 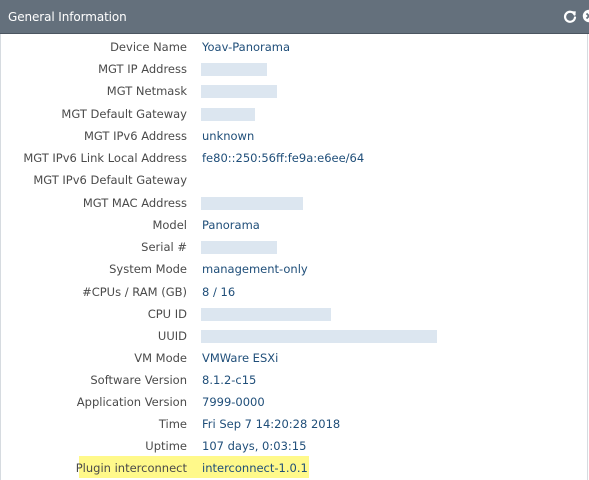 What do you see at coordinates (294, 17) in the screenshot?
I see `panel-header: General Information` at bounding box center [294, 17].